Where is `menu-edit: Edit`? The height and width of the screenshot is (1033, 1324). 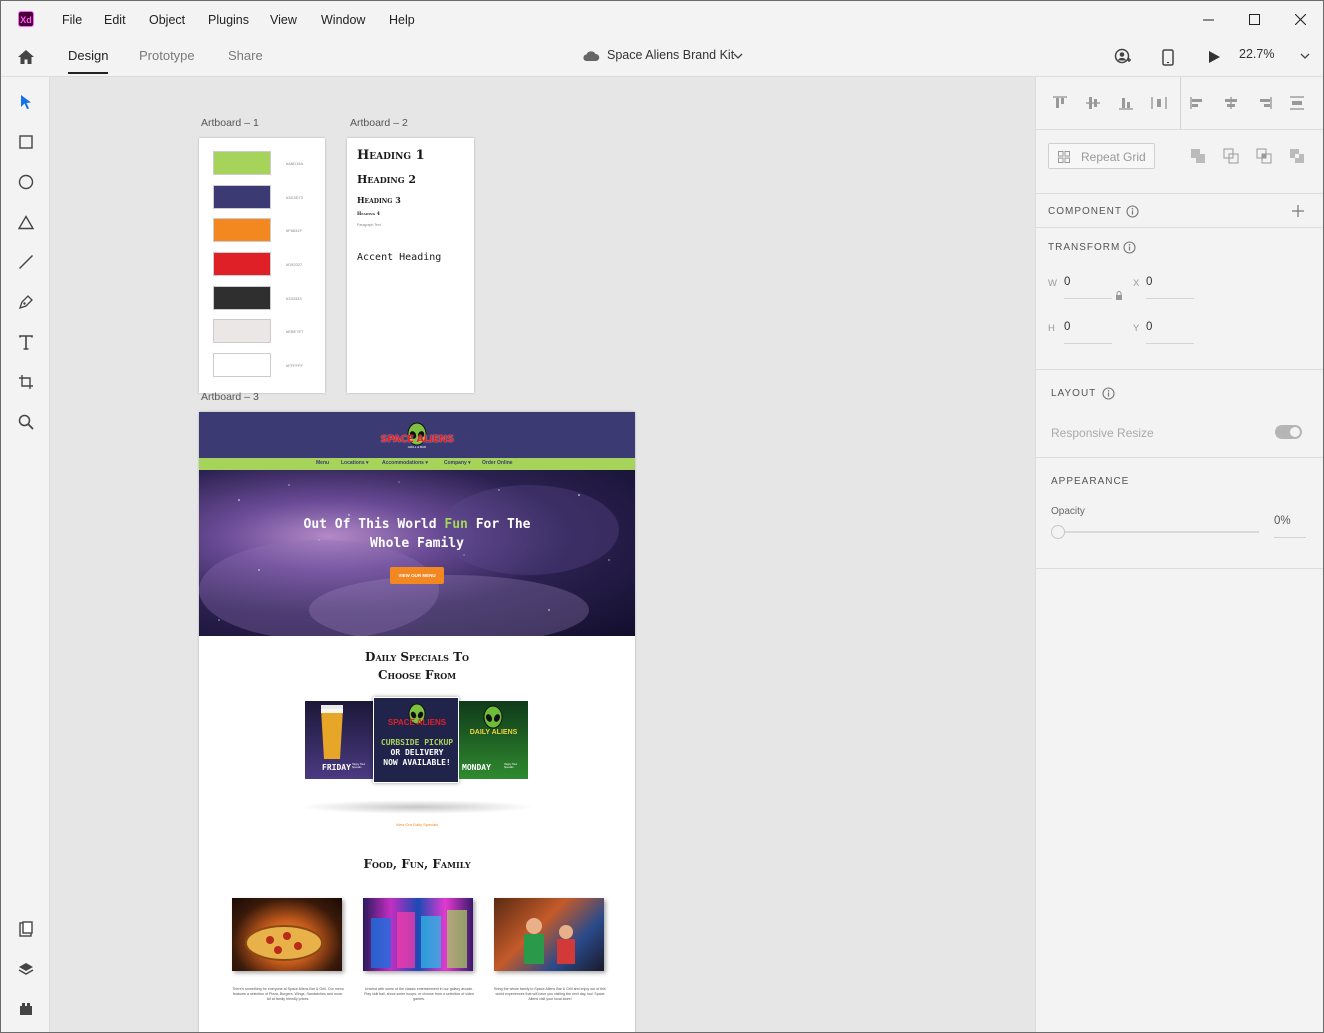
menu-edit: Edit is located at coordinates (115, 19).